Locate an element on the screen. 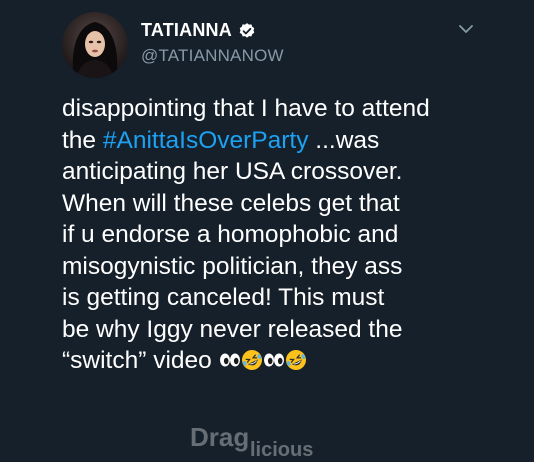  name-row: TATIANNA is located at coordinates (198, 30).